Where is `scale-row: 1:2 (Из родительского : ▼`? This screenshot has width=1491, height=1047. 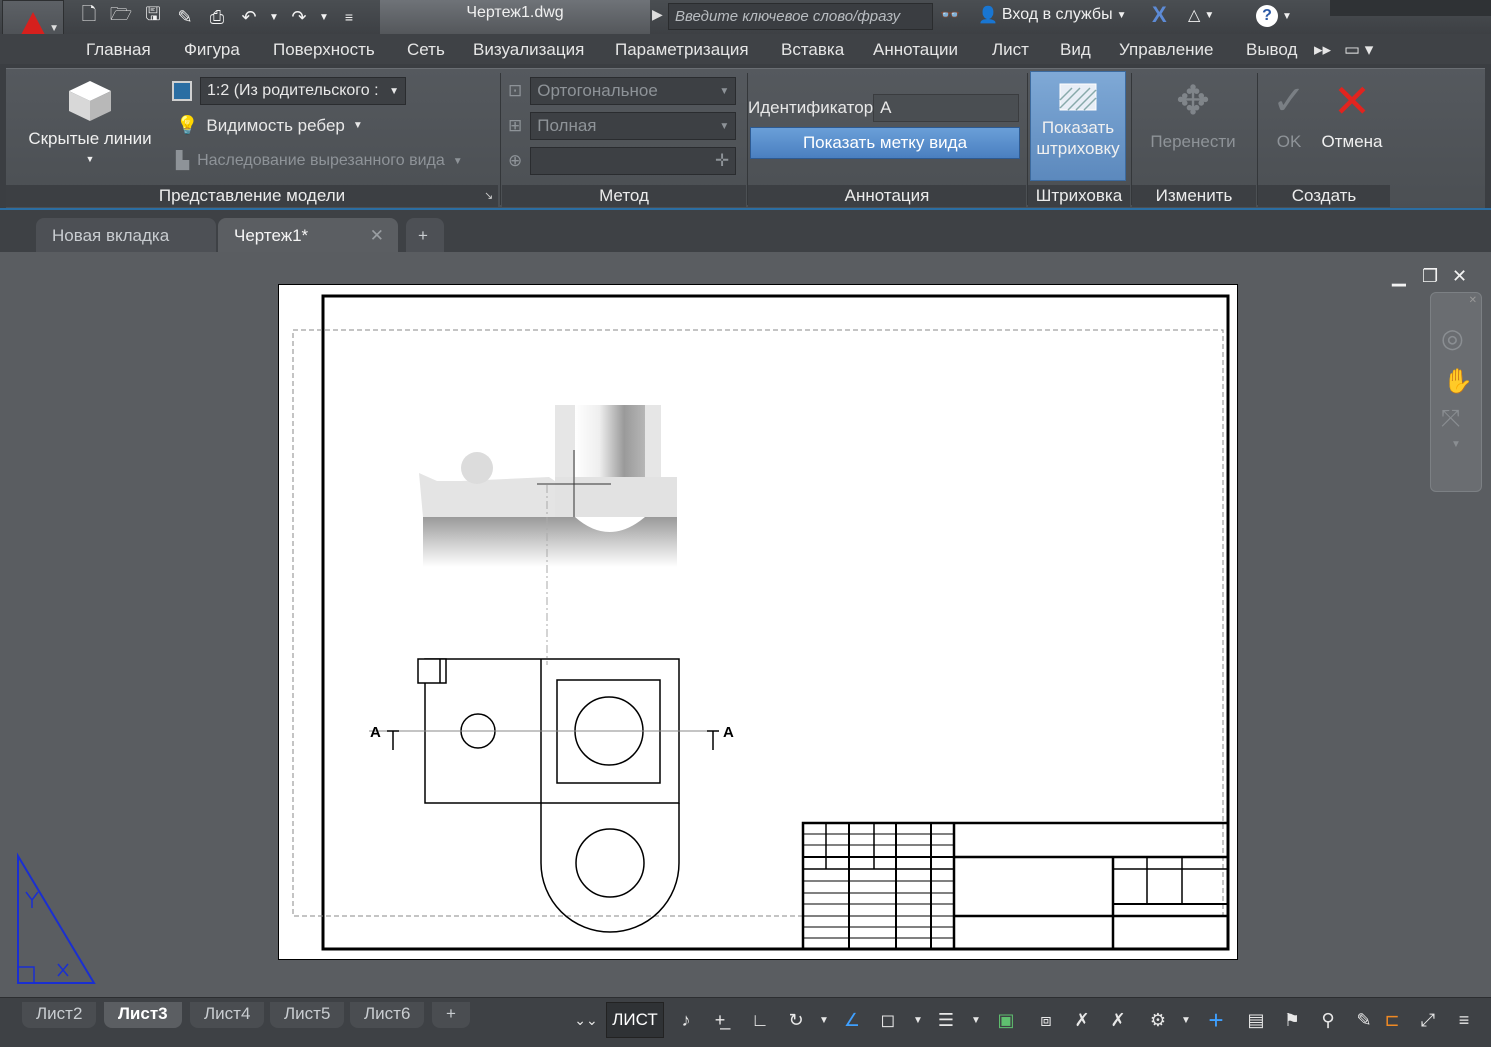 scale-row: 1:2 (Из родительского : ▼ is located at coordinates (289, 91).